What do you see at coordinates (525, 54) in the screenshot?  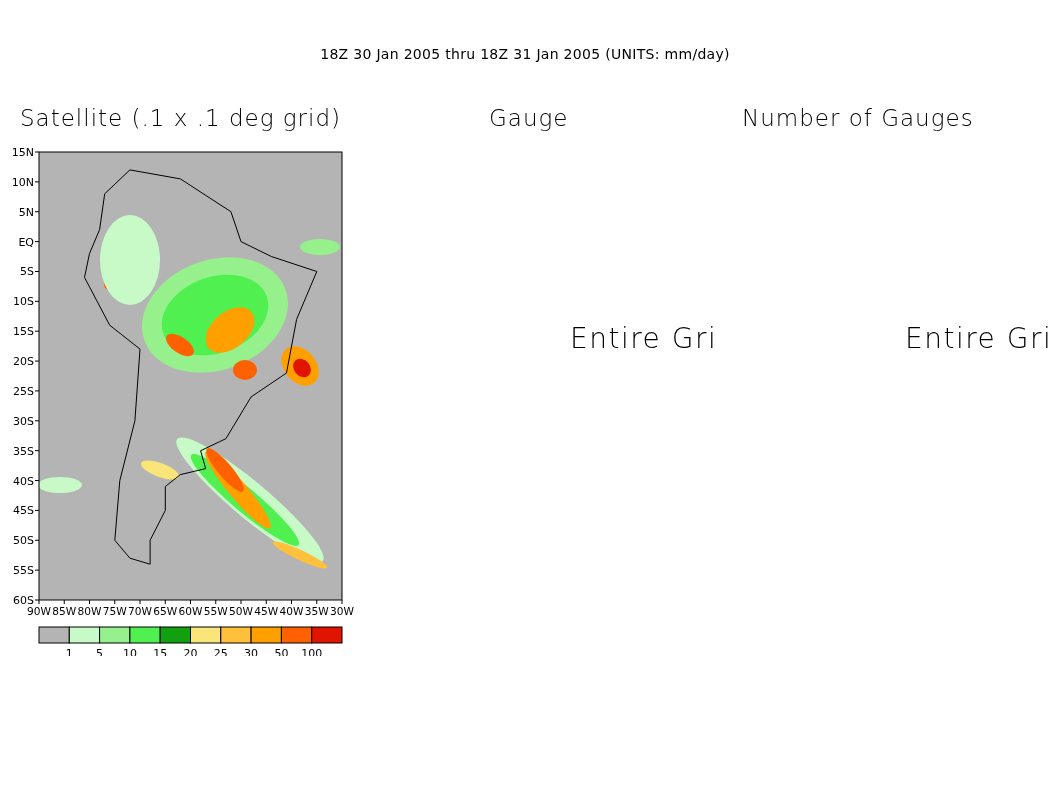 I see `chart-title: 18Z 30 Jan 2005 thru 18Z 31 Jan 2005 (UNITS: mm/day)` at bounding box center [525, 54].